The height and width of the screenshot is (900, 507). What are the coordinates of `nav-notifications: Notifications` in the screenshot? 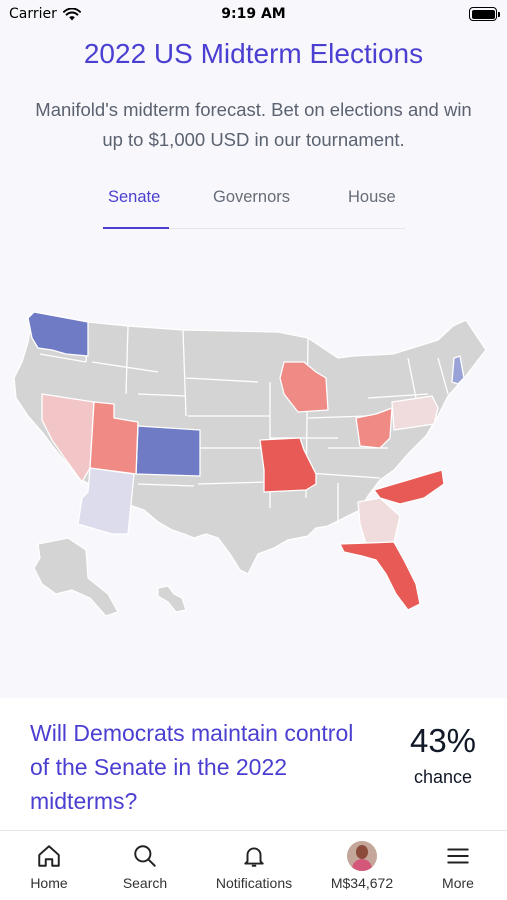 It's located at (254, 865).